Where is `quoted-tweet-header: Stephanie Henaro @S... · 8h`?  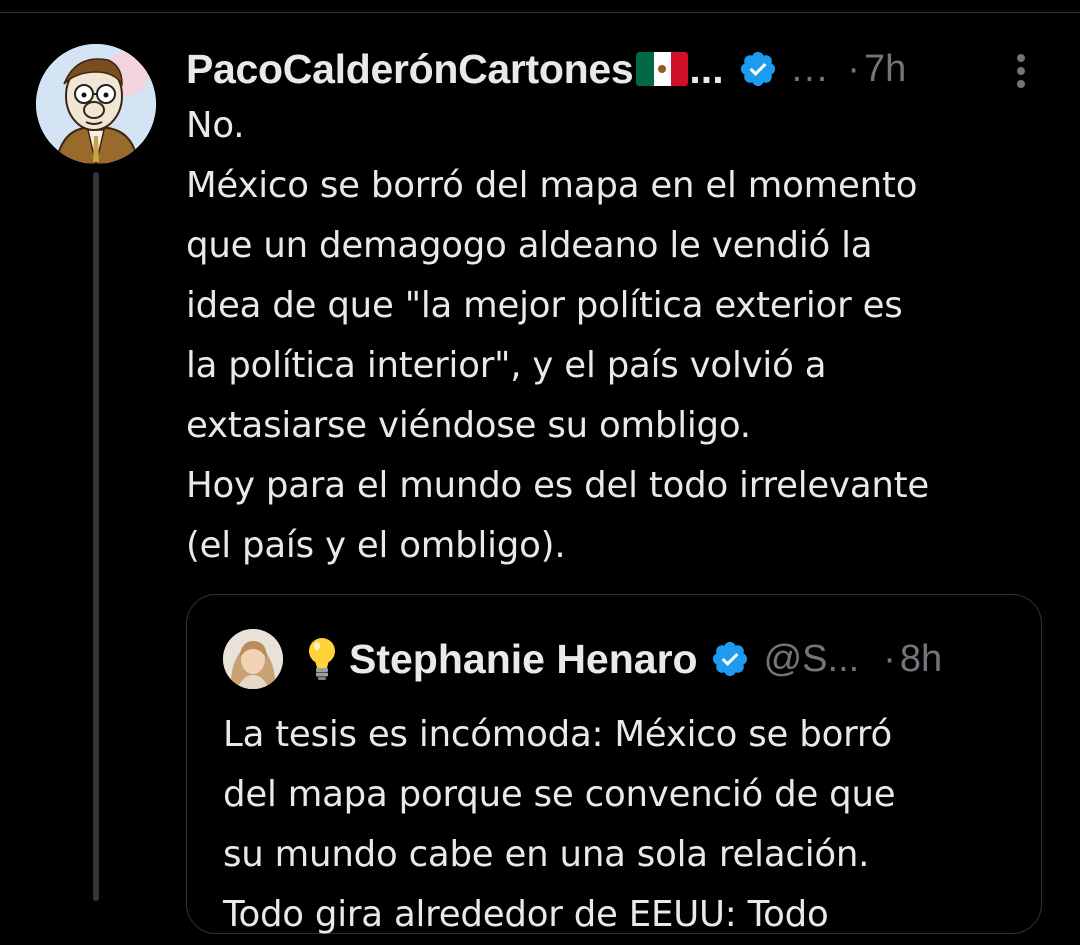 quoted-tweet-header: Stephanie Henaro @S... · 8h is located at coordinates (623, 659).